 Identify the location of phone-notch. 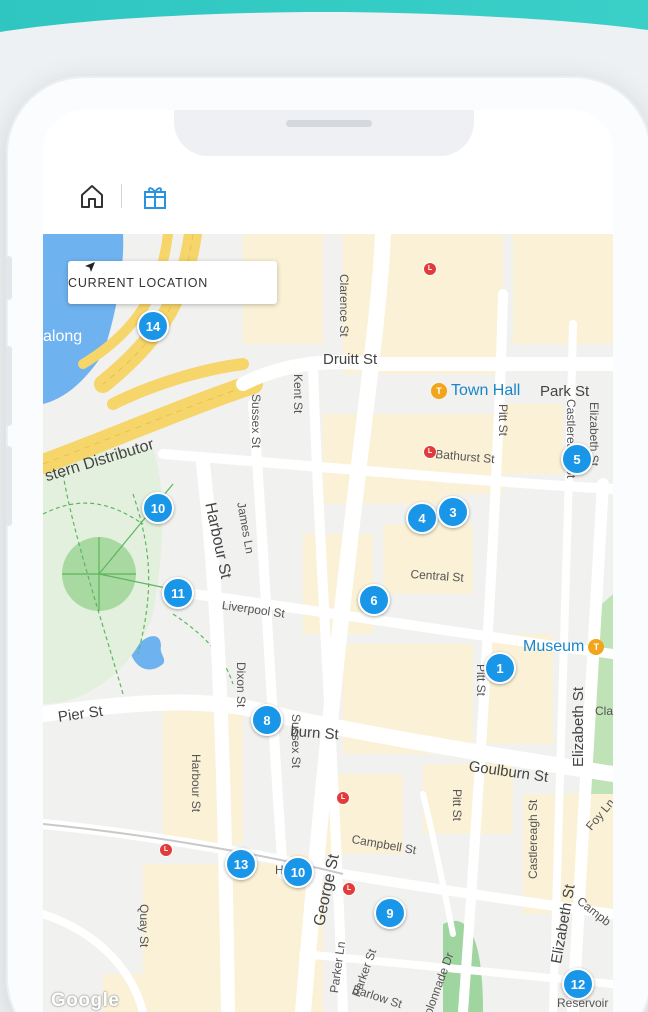
(324, 133).